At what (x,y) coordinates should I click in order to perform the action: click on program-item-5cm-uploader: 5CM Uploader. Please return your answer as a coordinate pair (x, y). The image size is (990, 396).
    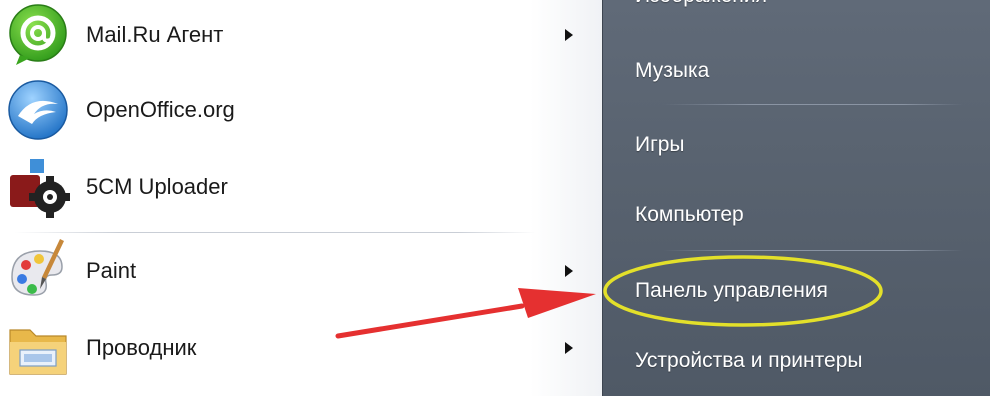
    Looking at the image, I should click on (300, 187).